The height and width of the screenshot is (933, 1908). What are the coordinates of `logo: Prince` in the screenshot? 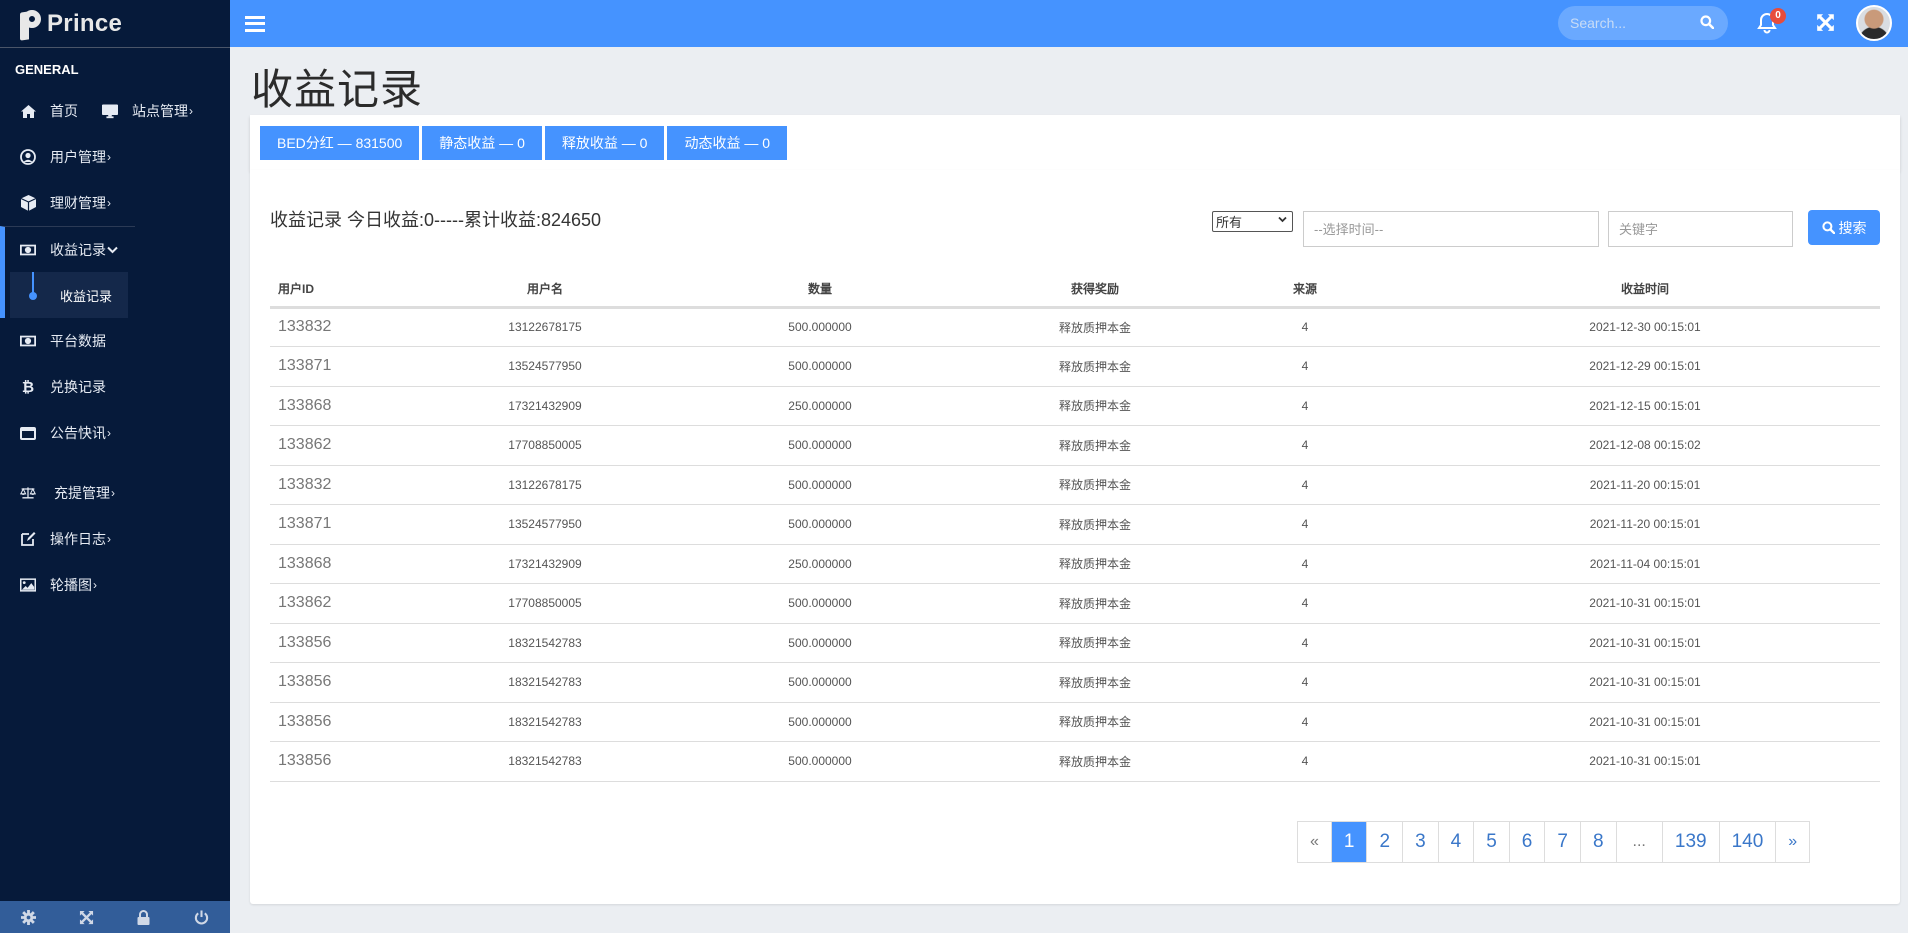 It's located at (115, 24).